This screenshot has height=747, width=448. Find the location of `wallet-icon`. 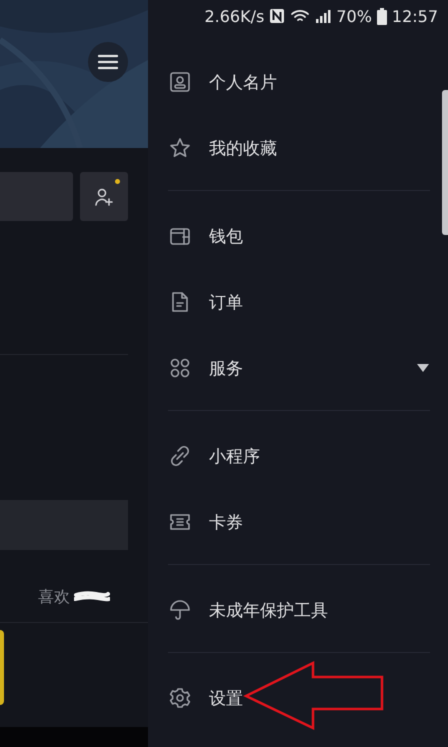

wallet-icon is located at coordinates (180, 236).